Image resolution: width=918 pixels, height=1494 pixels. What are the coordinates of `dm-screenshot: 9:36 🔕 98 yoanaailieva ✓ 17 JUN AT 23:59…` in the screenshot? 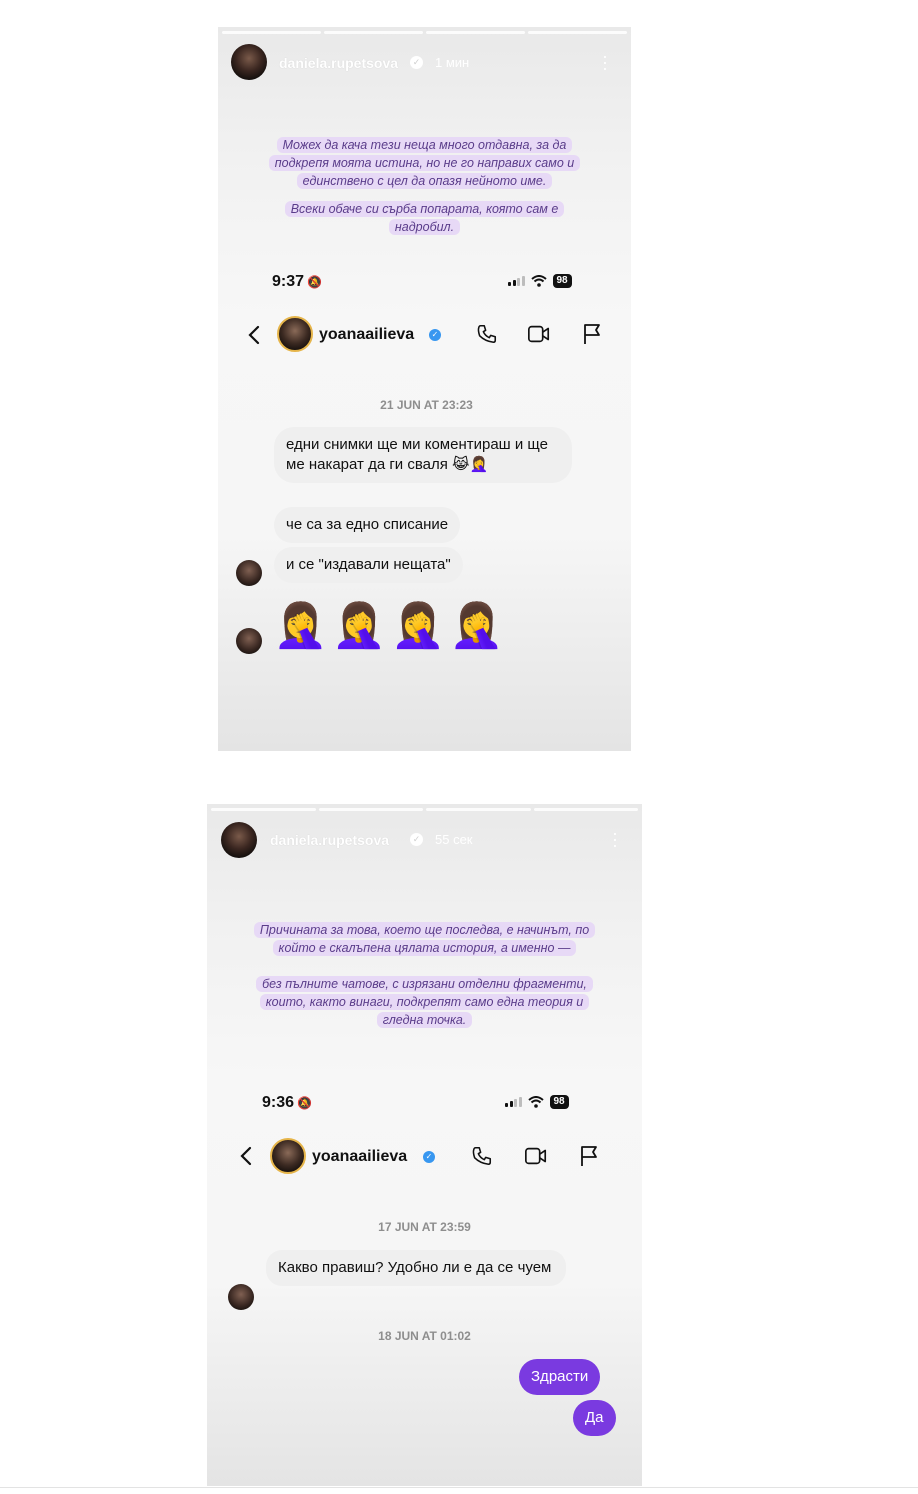 It's located at (424, 1281).